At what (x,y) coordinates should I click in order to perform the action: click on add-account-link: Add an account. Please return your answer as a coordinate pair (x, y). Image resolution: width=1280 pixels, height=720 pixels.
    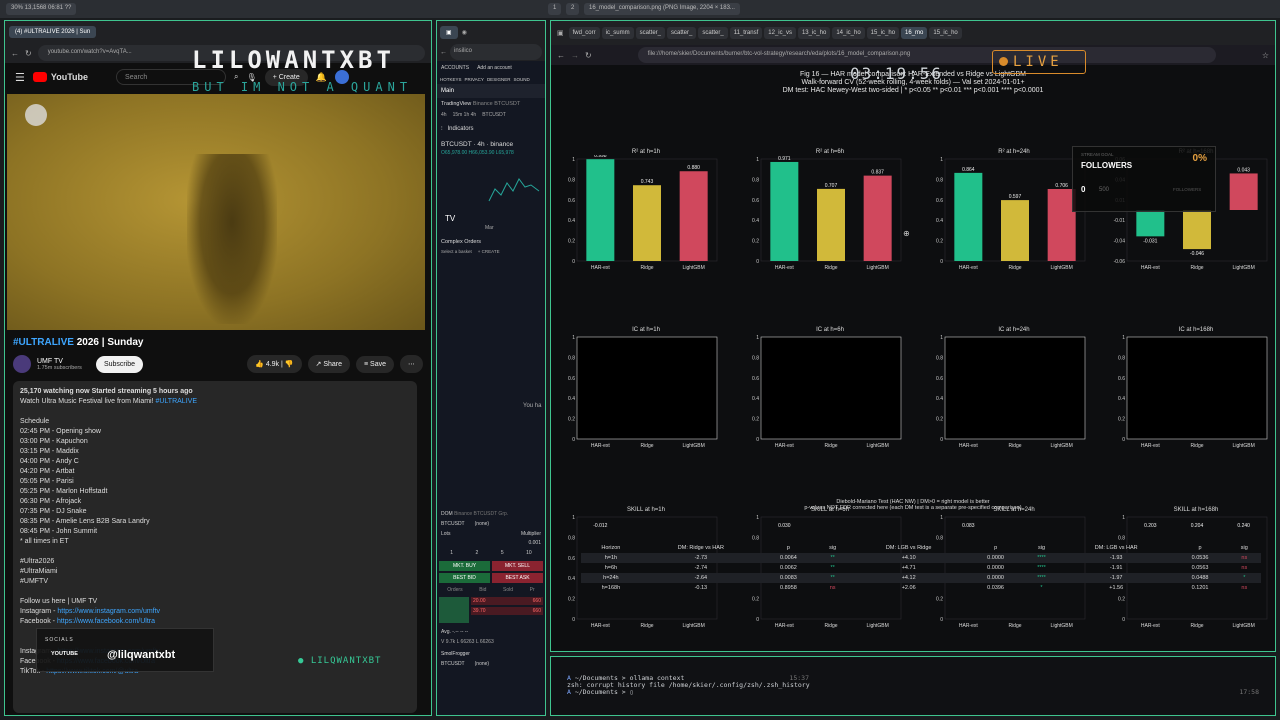
    Looking at the image, I should click on (494, 68).